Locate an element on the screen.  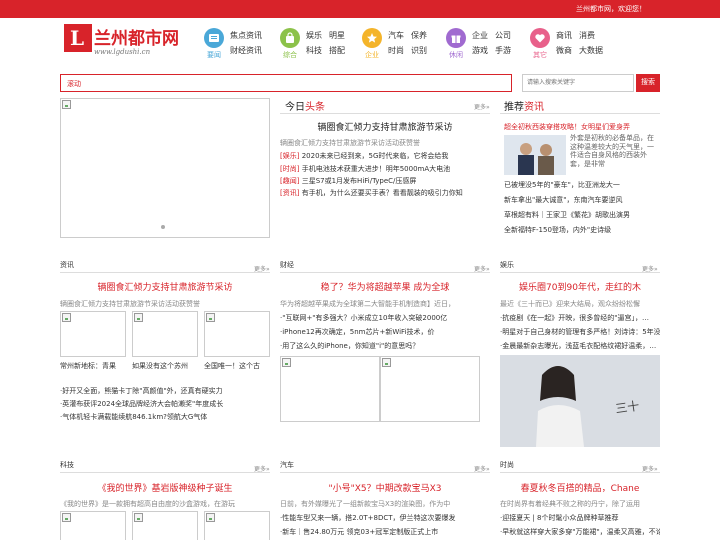
scroll-label: 滚动 is located at coordinates (74, 84).